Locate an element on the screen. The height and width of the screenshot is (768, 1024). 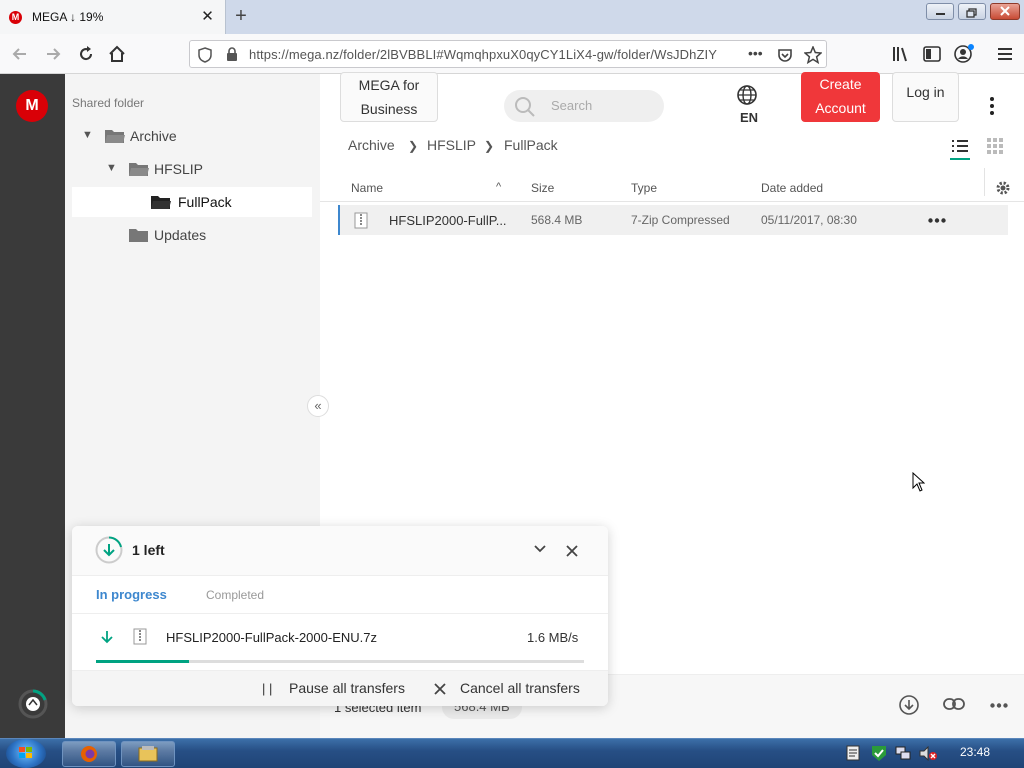
list-view-icon is located at coordinates (960, 149).